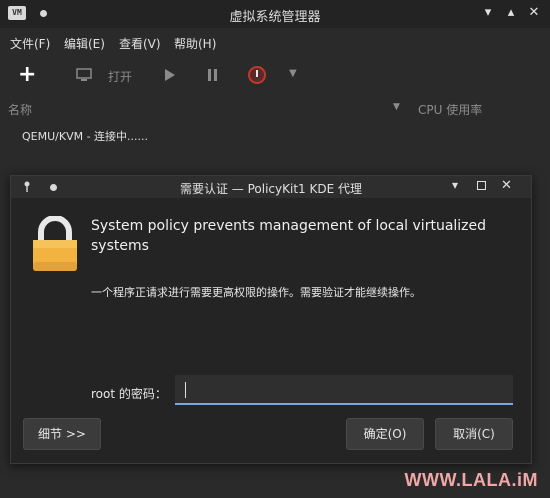 This screenshot has width=550, height=498. What do you see at coordinates (129, 394) in the screenshot?
I see `password-label: root 的密码：` at bounding box center [129, 394].